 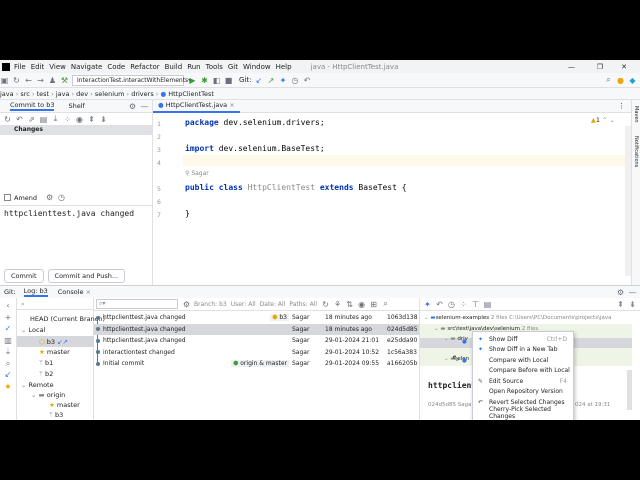 What do you see at coordinates (191, 94) in the screenshot?
I see `crumb: HttpClientTest` at bounding box center [191, 94].